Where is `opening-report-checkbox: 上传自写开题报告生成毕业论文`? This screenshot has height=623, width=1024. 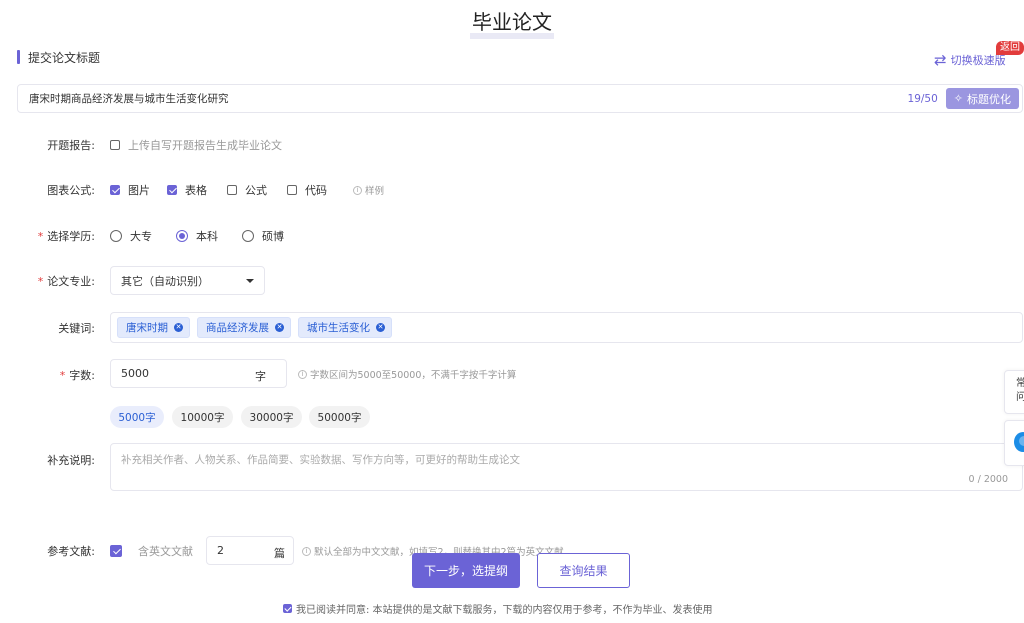
opening-report-checkbox: 上传自写开题报告生成毕业论文 is located at coordinates (196, 145).